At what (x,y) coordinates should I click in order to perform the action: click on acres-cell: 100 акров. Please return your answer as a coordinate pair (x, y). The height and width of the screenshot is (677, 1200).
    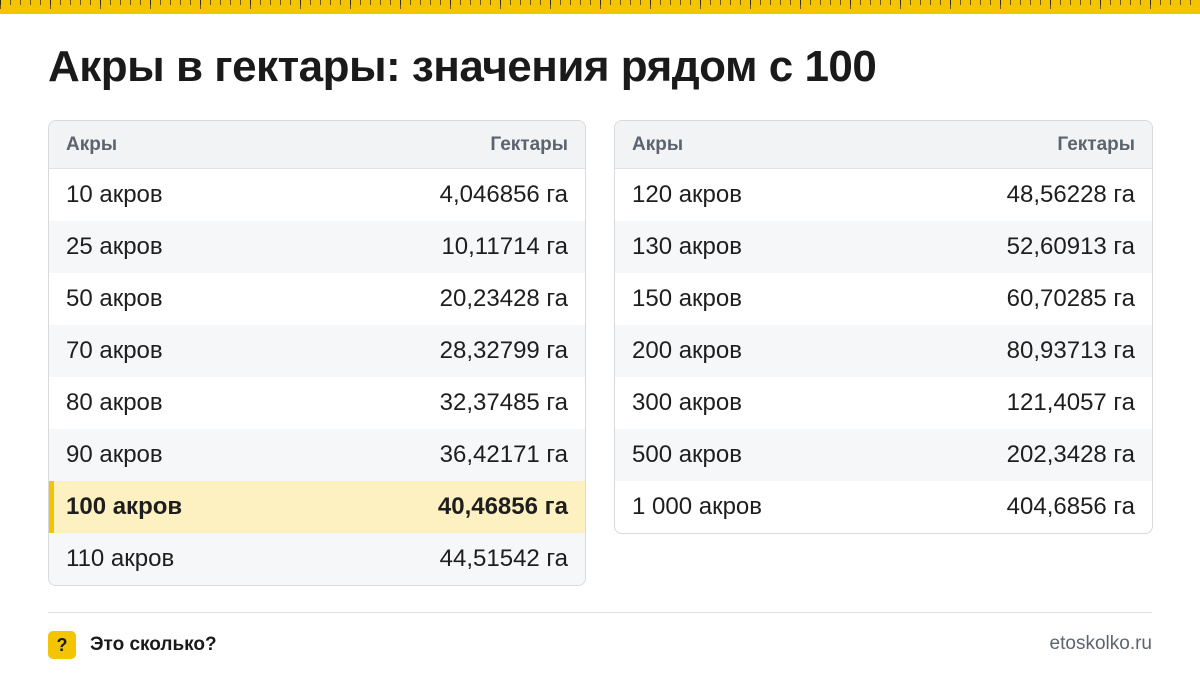
    Looking at the image, I should click on (124, 506).